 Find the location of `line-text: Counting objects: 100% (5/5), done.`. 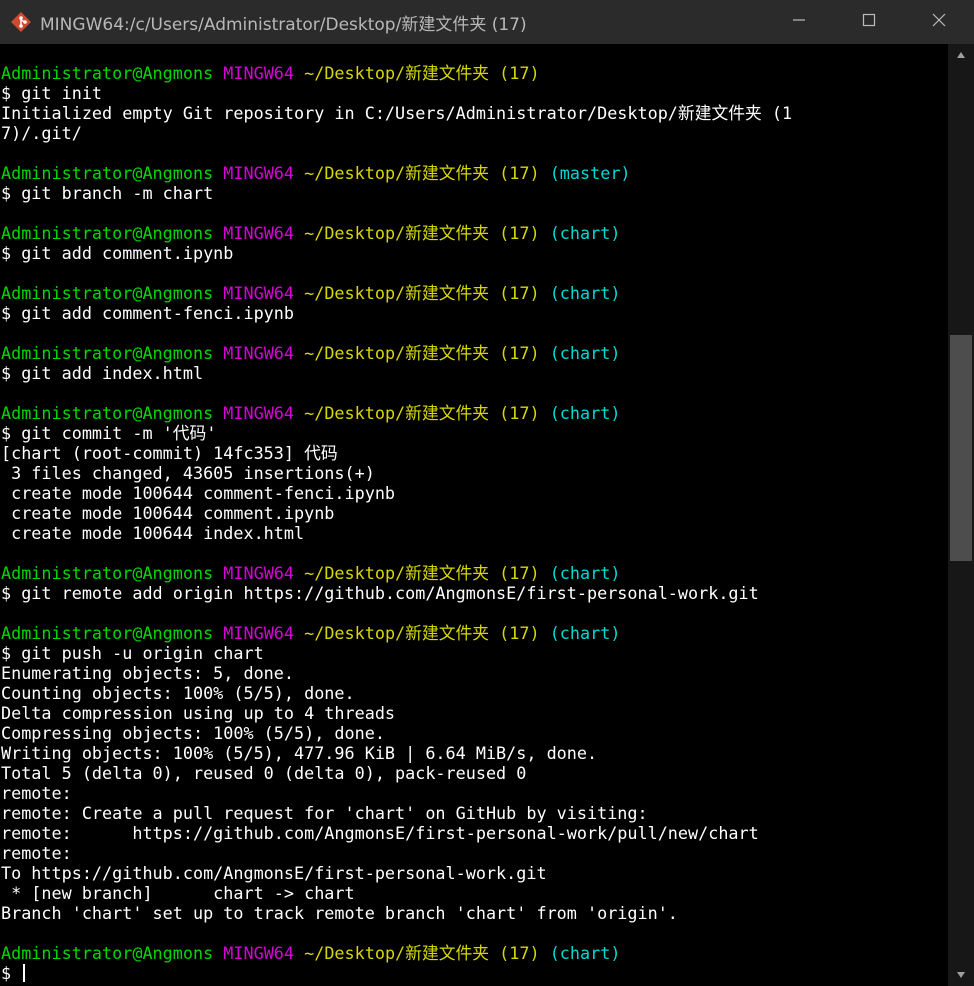

line-text: Counting objects: 100% (5/5), done. is located at coordinates (178, 693).